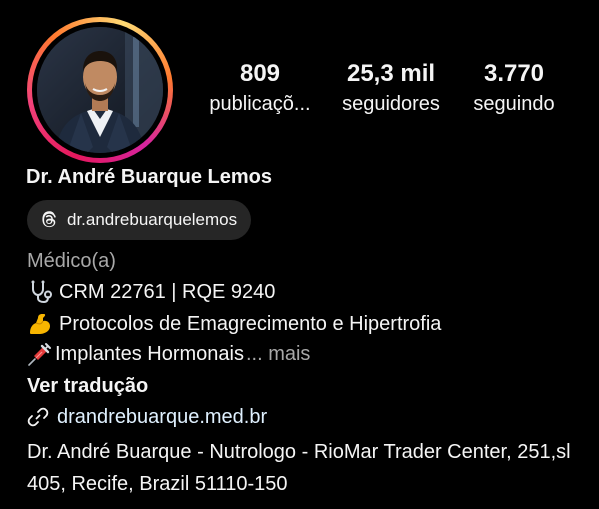 This screenshot has width=599, height=509. I want to click on syringe-icon, so click(40, 354).